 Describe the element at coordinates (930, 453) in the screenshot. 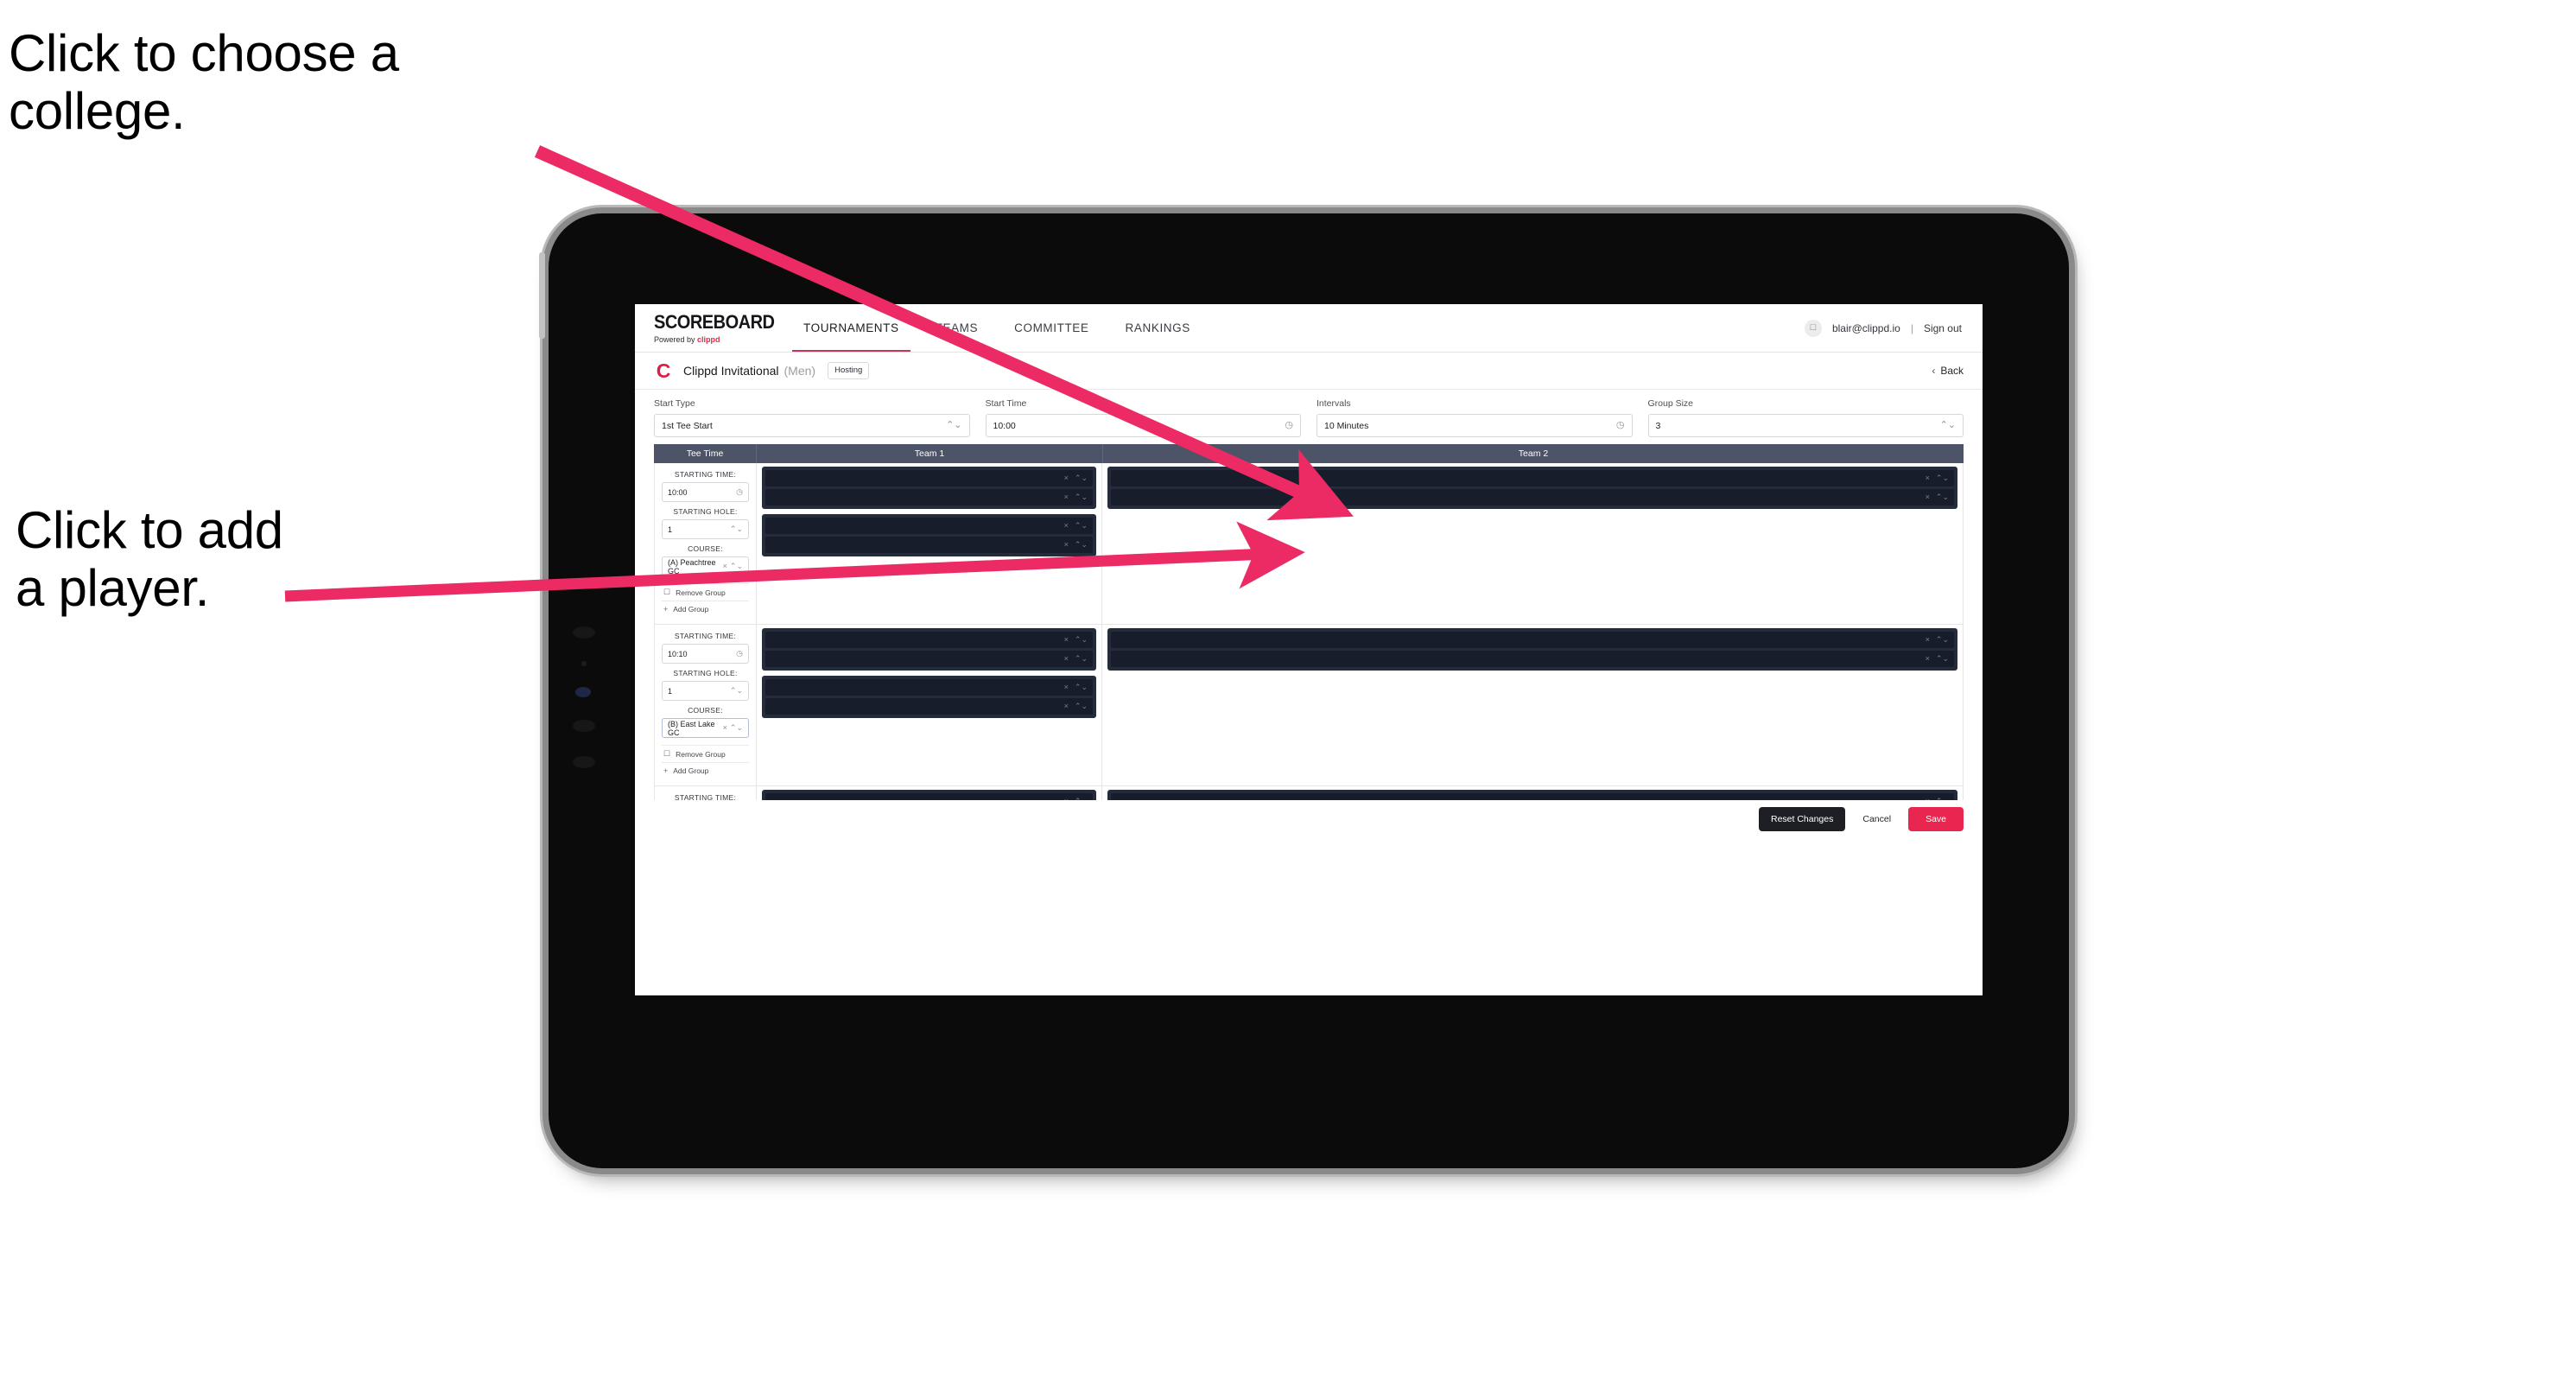

I see `column-header-team-1: Team 1` at that location.